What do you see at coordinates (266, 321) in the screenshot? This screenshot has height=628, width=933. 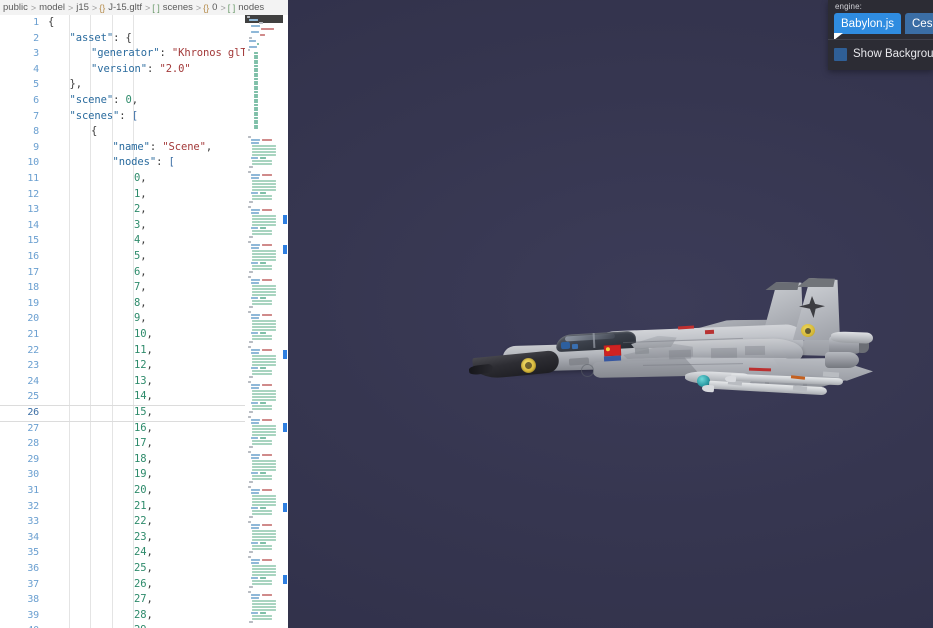 I see `editor-minimap` at bounding box center [266, 321].